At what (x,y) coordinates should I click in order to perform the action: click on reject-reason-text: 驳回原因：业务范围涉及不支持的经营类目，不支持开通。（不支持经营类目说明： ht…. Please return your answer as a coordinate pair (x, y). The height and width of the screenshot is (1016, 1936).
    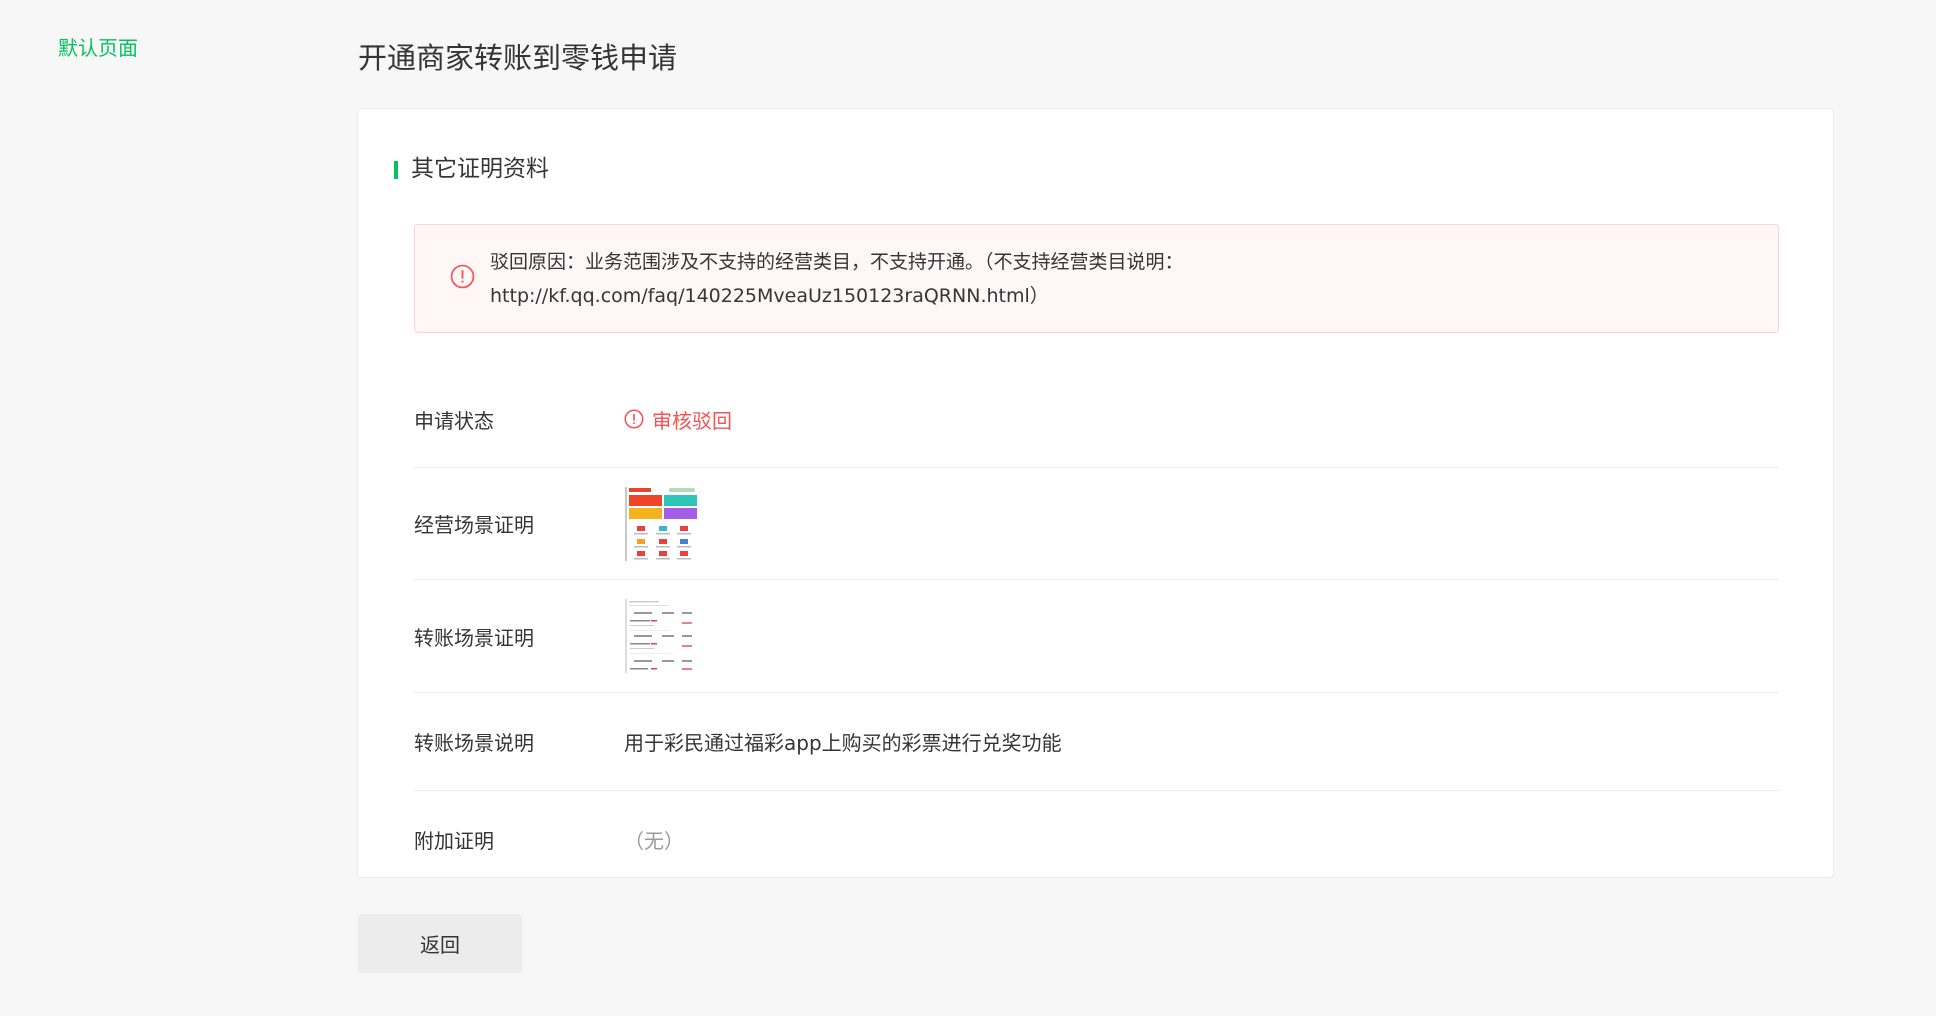
    Looking at the image, I should click on (1119, 279).